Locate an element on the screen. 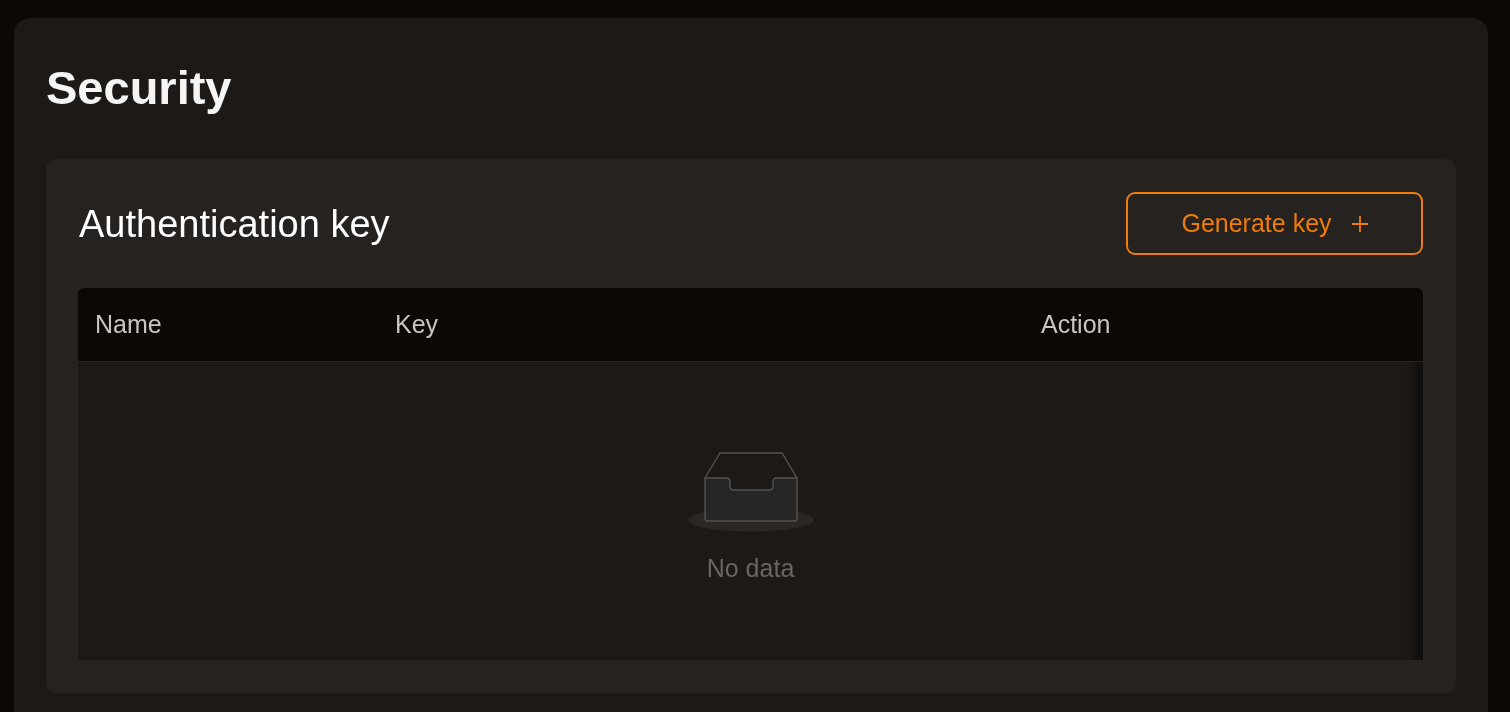  card-title: Authentication key is located at coordinates (234, 224).